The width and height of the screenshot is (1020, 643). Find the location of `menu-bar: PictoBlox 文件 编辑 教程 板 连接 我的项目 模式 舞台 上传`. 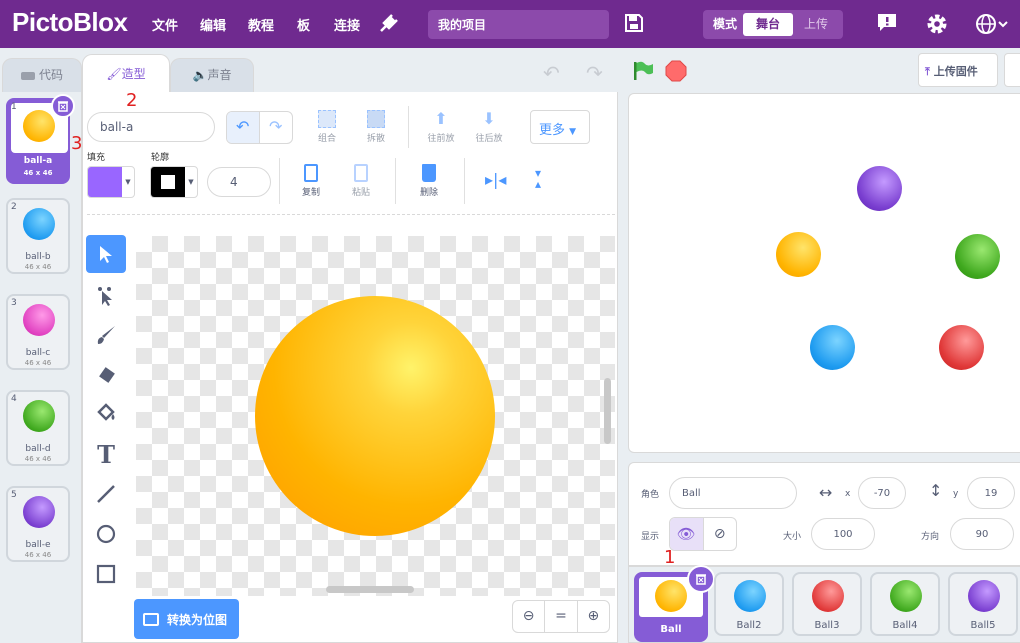

menu-bar: PictoBlox 文件 编辑 教程 板 连接 我的项目 模式 舞台 上传 is located at coordinates (510, 24).